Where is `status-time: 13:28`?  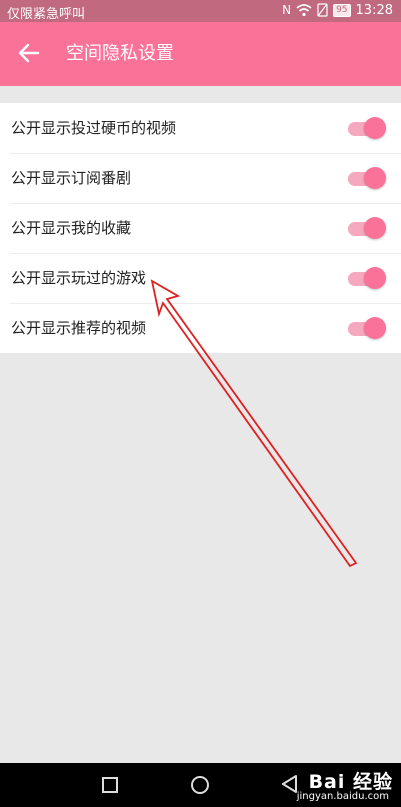
status-time: 13:28 is located at coordinates (374, 10).